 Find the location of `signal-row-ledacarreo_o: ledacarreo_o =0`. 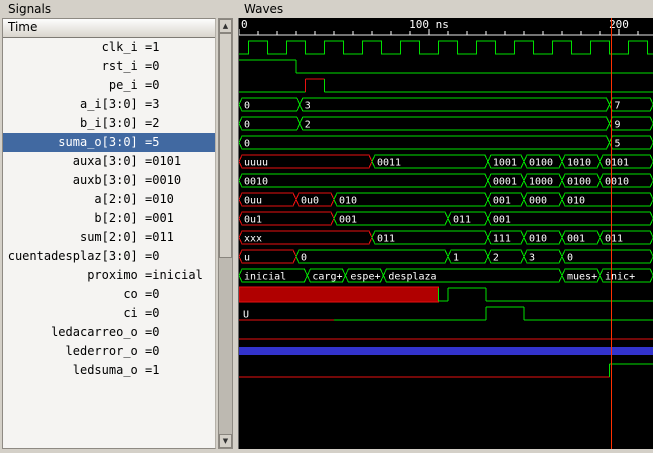

signal-row-ledacarreo_o: ledacarreo_o =0 is located at coordinates (109, 332).